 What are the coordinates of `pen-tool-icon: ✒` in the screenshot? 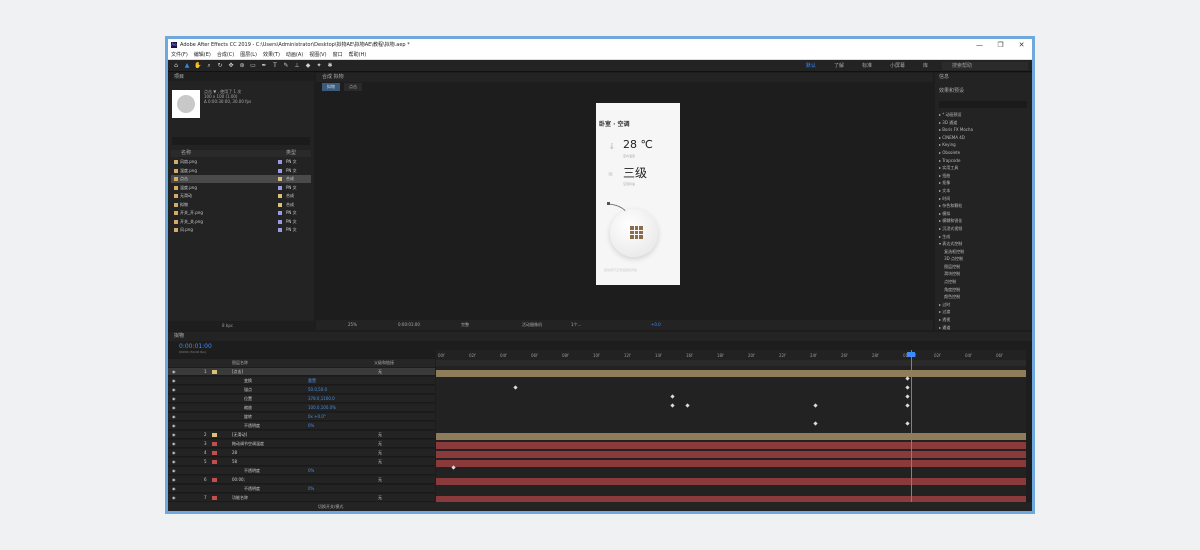 It's located at (264, 66).